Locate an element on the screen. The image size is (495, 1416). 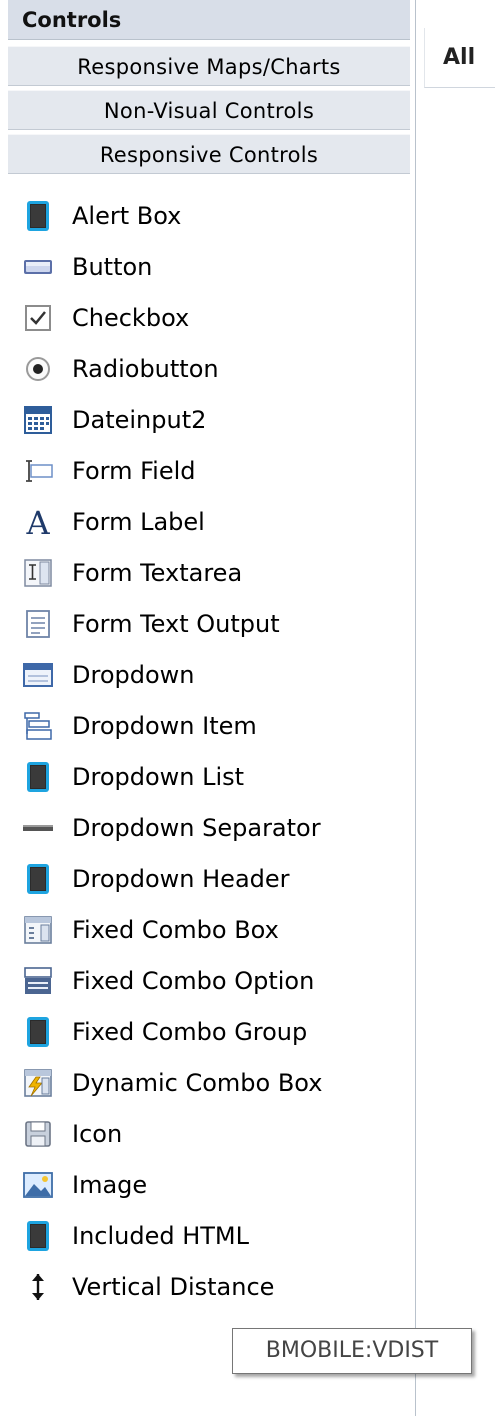
control-item-label: Dropdown List is located at coordinates (158, 776).